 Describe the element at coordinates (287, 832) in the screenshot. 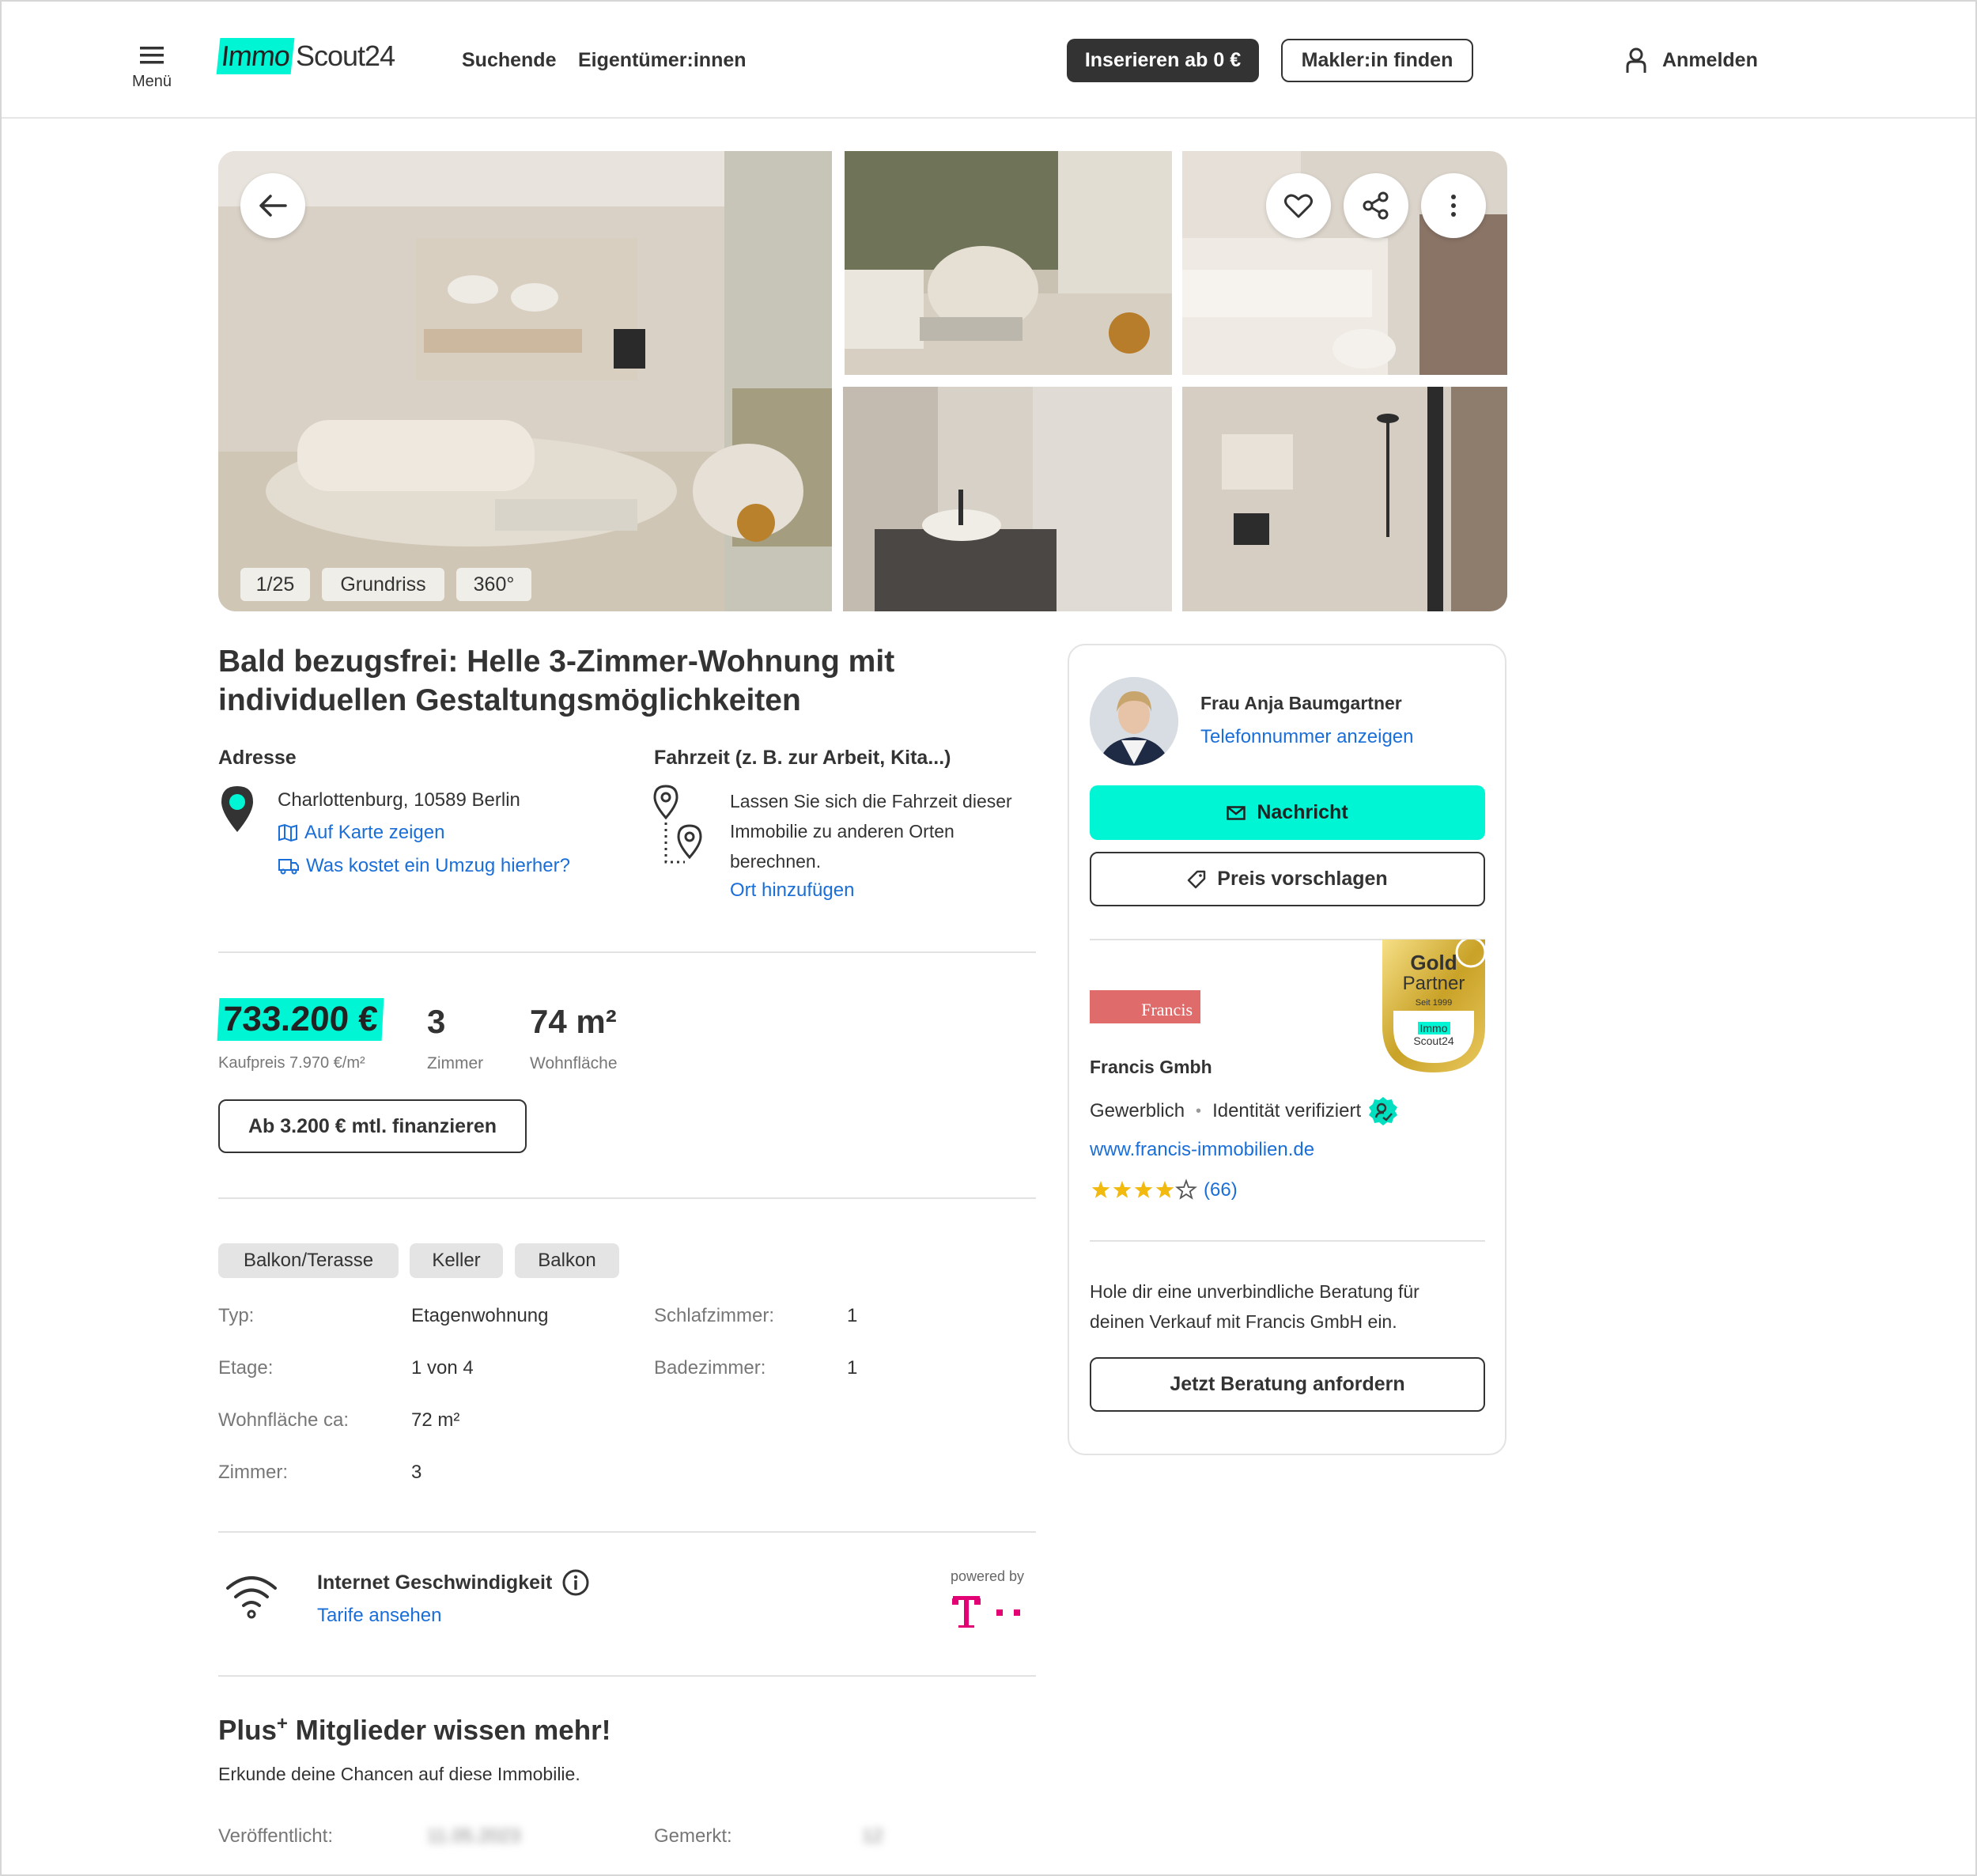

I see `map-icon` at that location.